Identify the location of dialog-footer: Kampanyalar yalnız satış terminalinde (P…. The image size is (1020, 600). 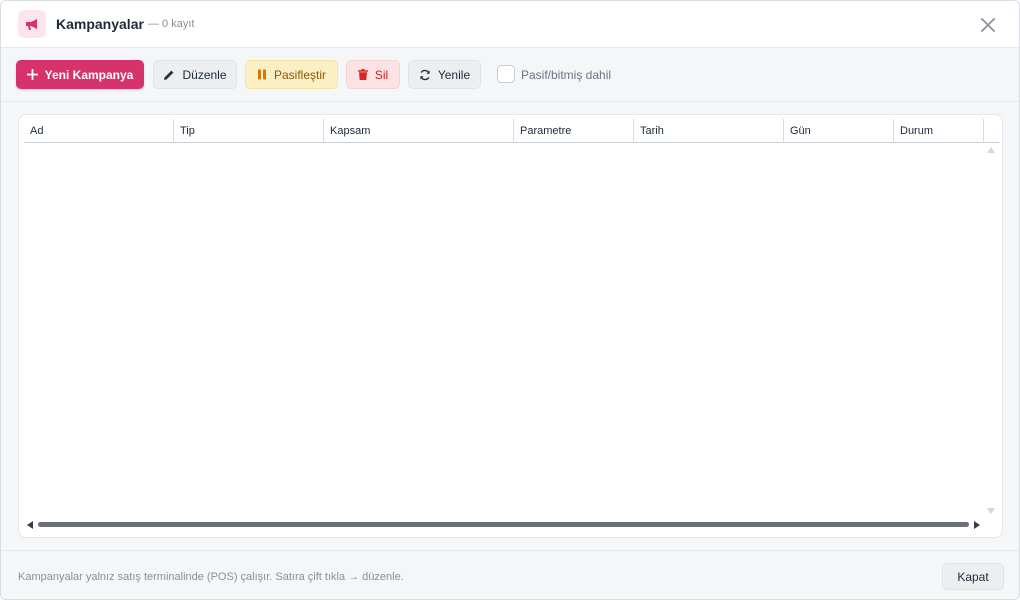
(510, 574).